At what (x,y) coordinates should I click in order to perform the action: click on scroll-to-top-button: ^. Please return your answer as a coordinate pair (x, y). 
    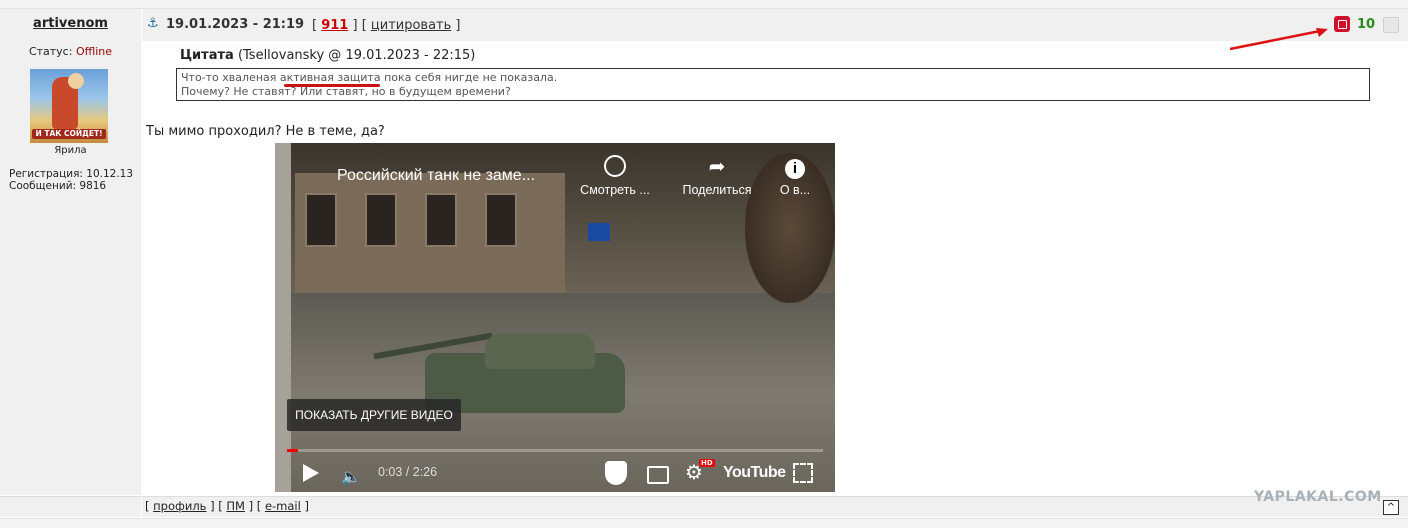
    Looking at the image, I should click on (1391, 507).